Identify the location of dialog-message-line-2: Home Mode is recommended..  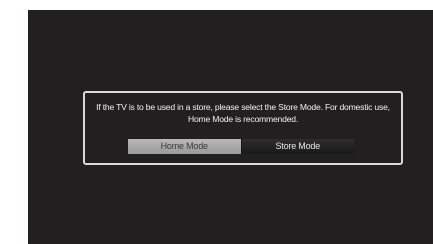
(243, 119).